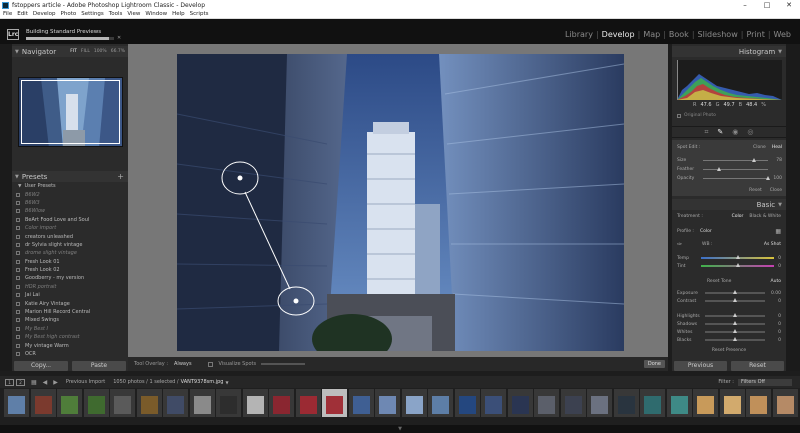  What do you see at coordinates (119, 38) in the screenshot?
I see `cancel-task-icon: ✕` at bounding box center [119, 38].